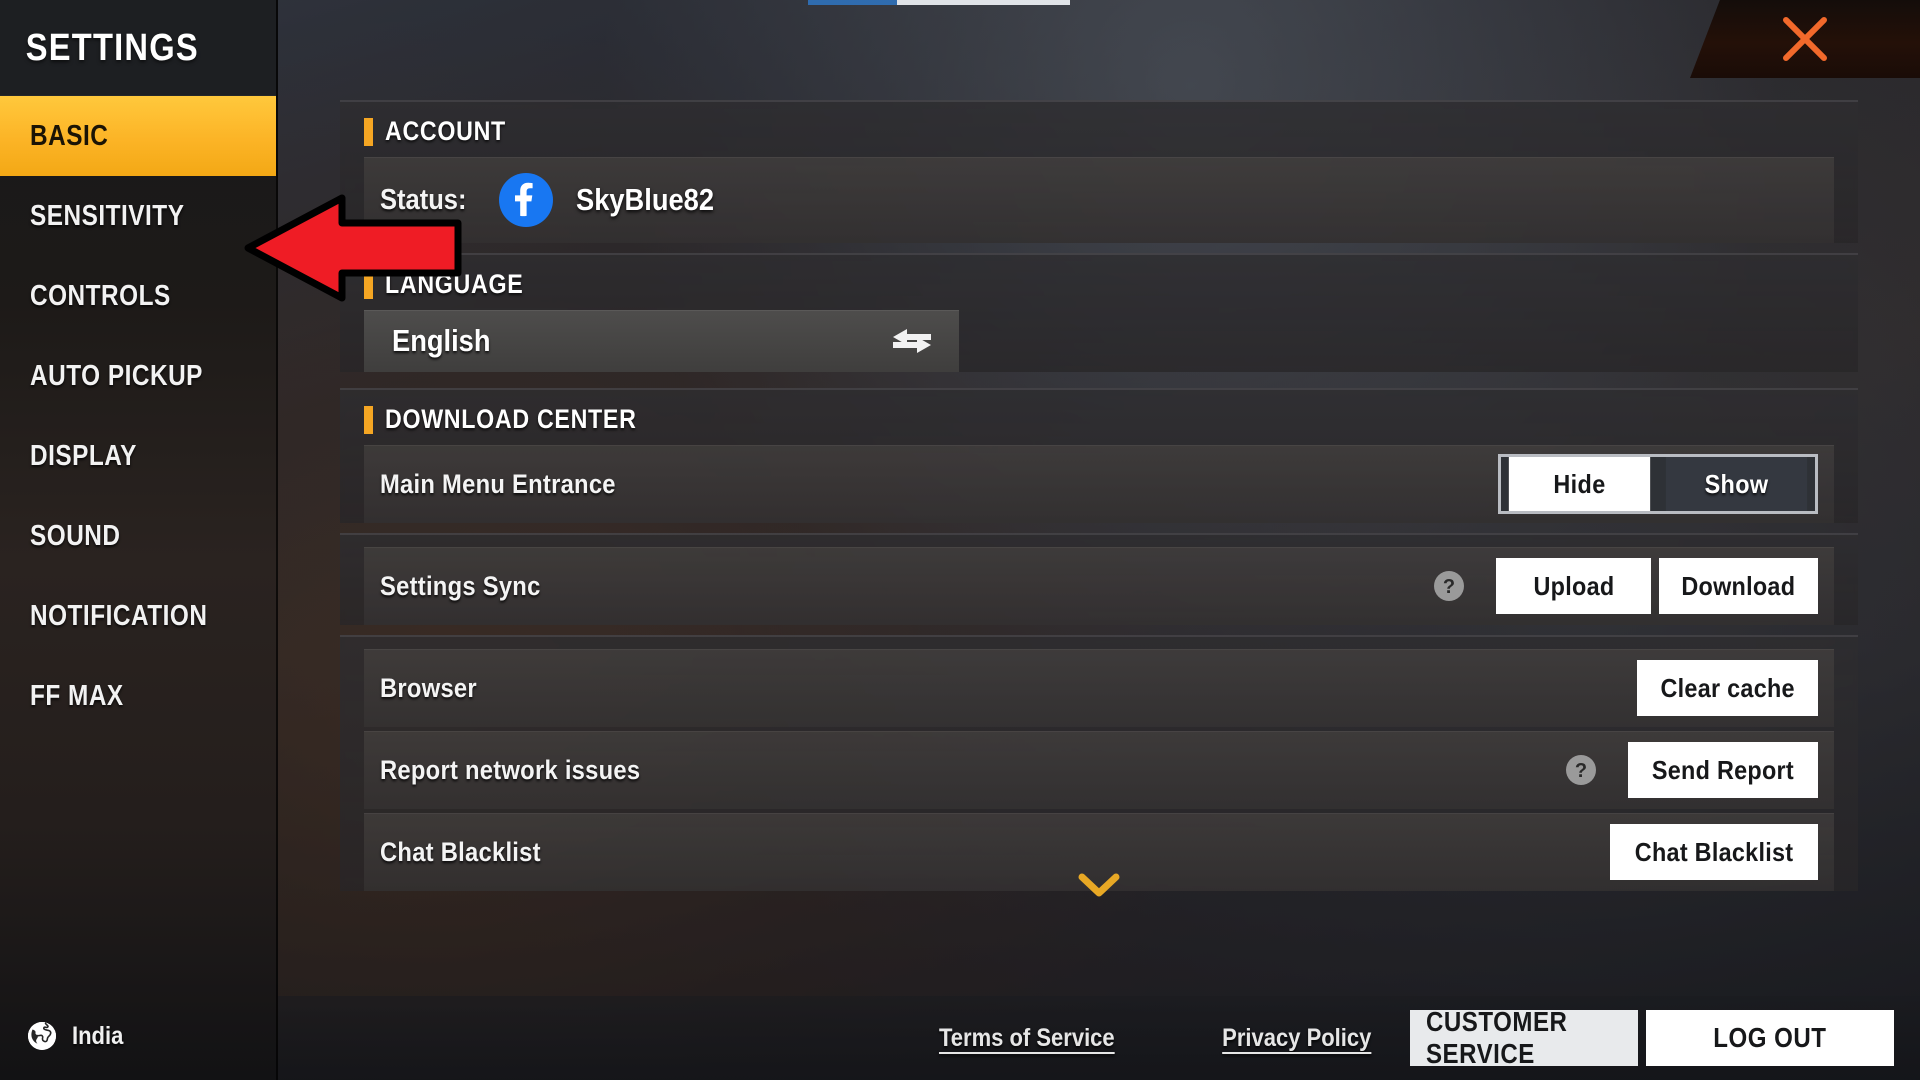  Describe the element at coordinates (83, 455) in the screenshot. I see `sidebar-item-label: DISPLAY` at that location.